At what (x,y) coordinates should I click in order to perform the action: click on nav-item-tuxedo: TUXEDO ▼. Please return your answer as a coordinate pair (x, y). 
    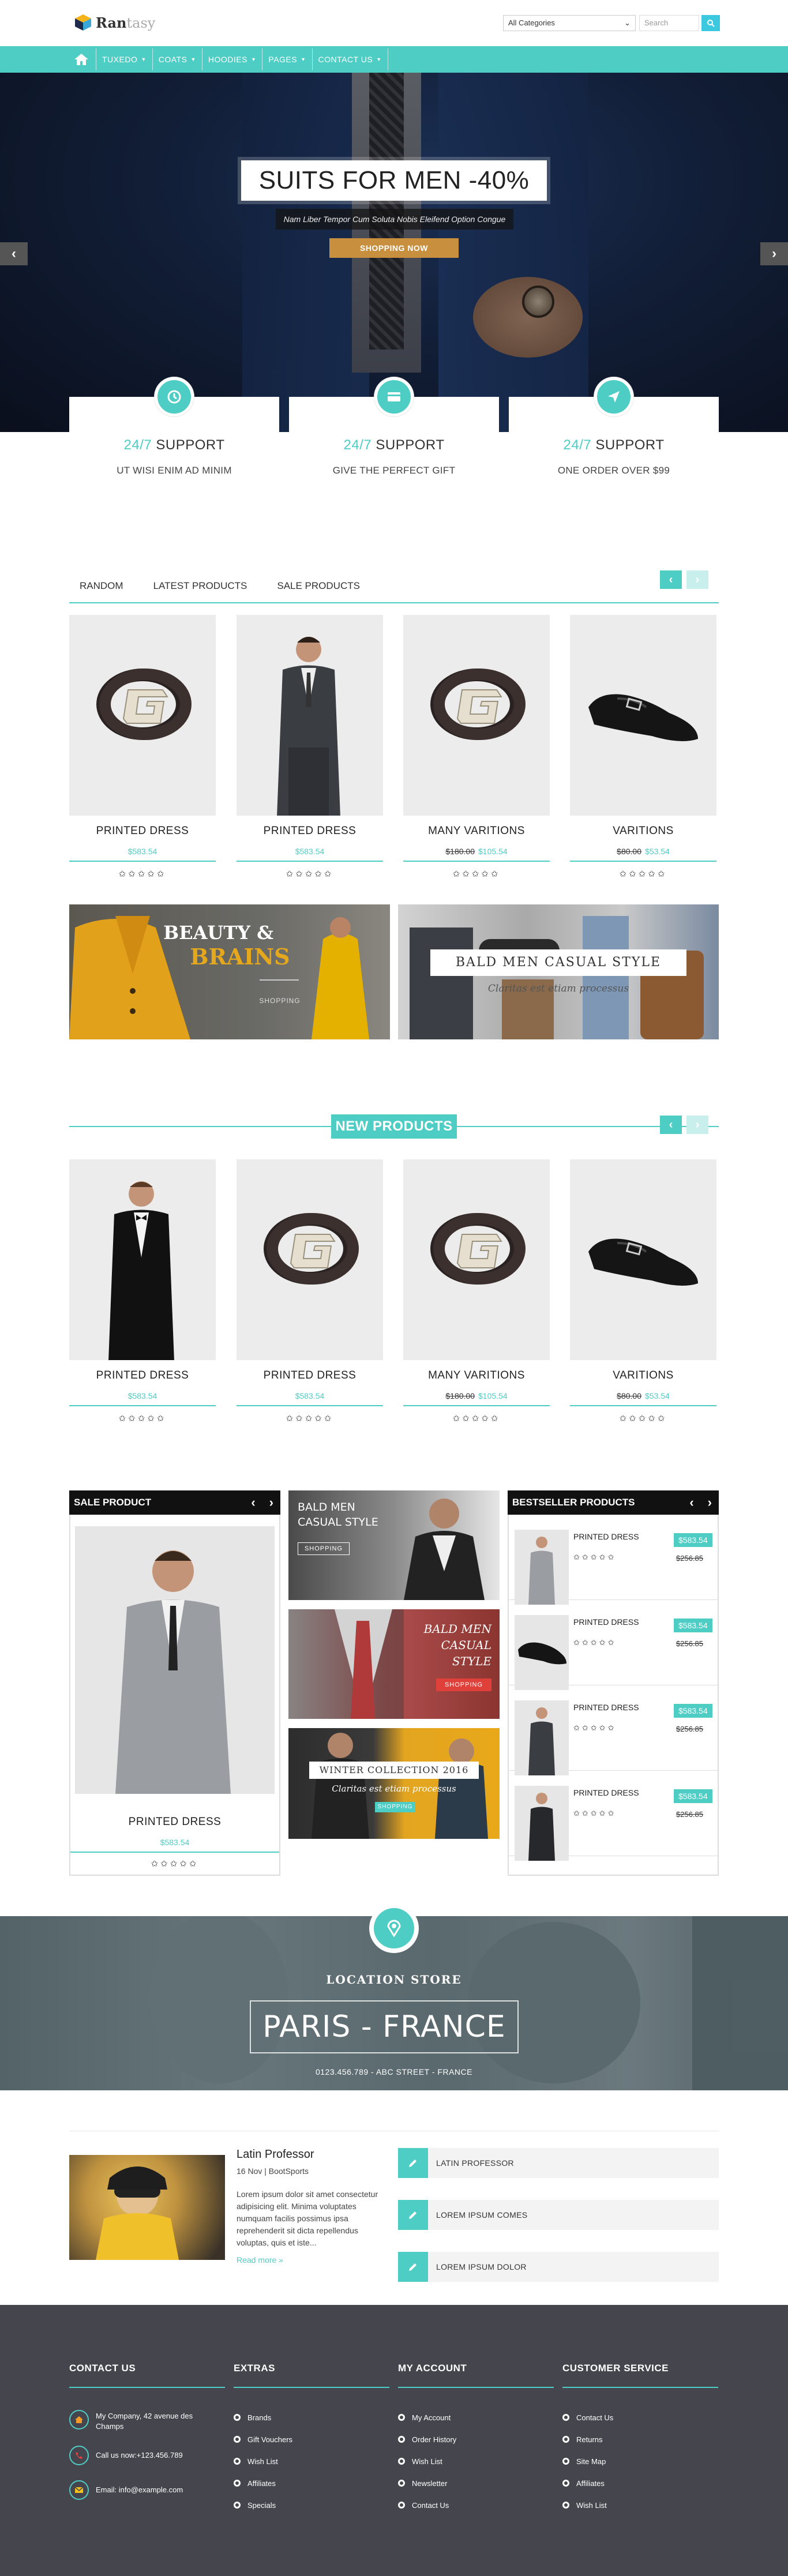
    Looking at the image, I should click on (124, 59).